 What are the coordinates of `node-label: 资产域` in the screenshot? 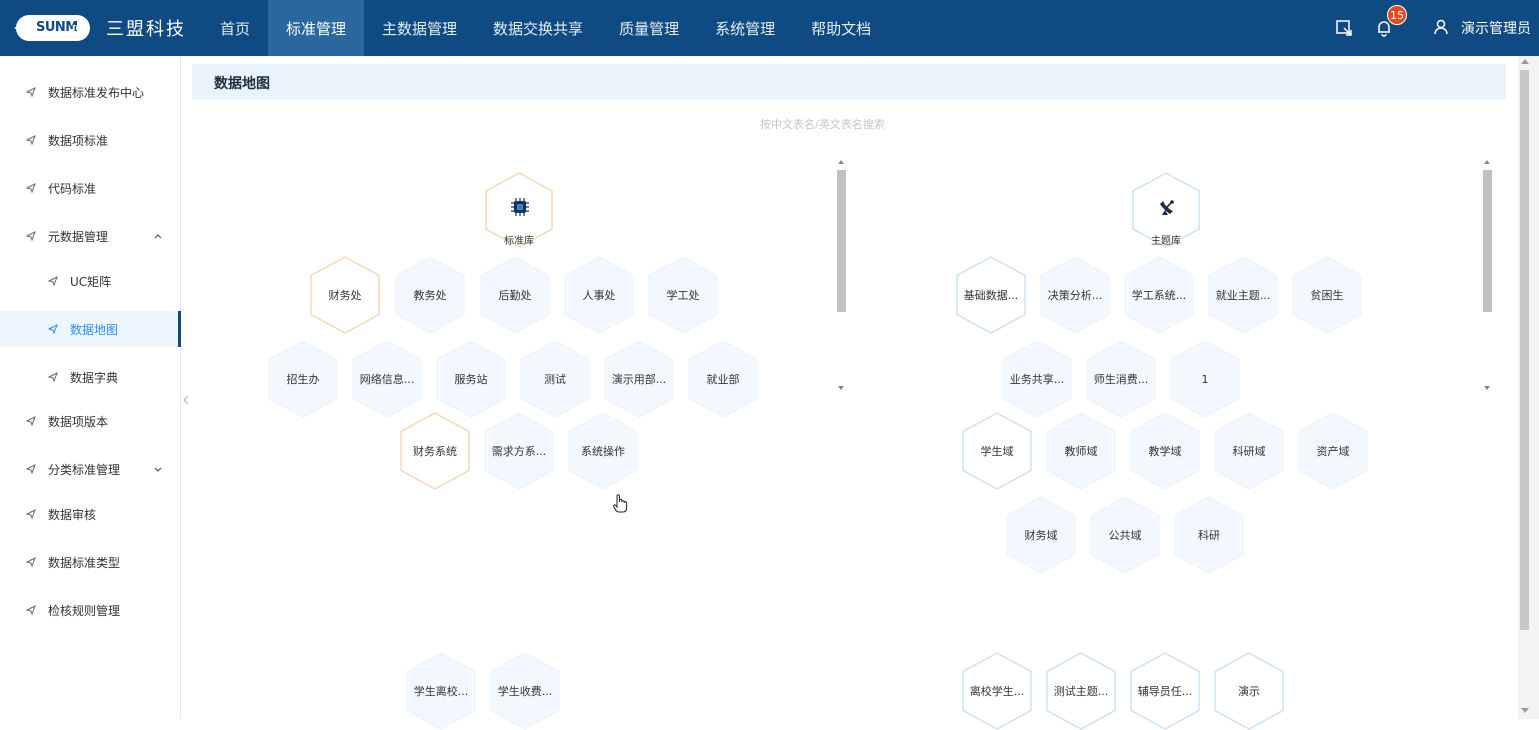 It's located at (1333, 451).